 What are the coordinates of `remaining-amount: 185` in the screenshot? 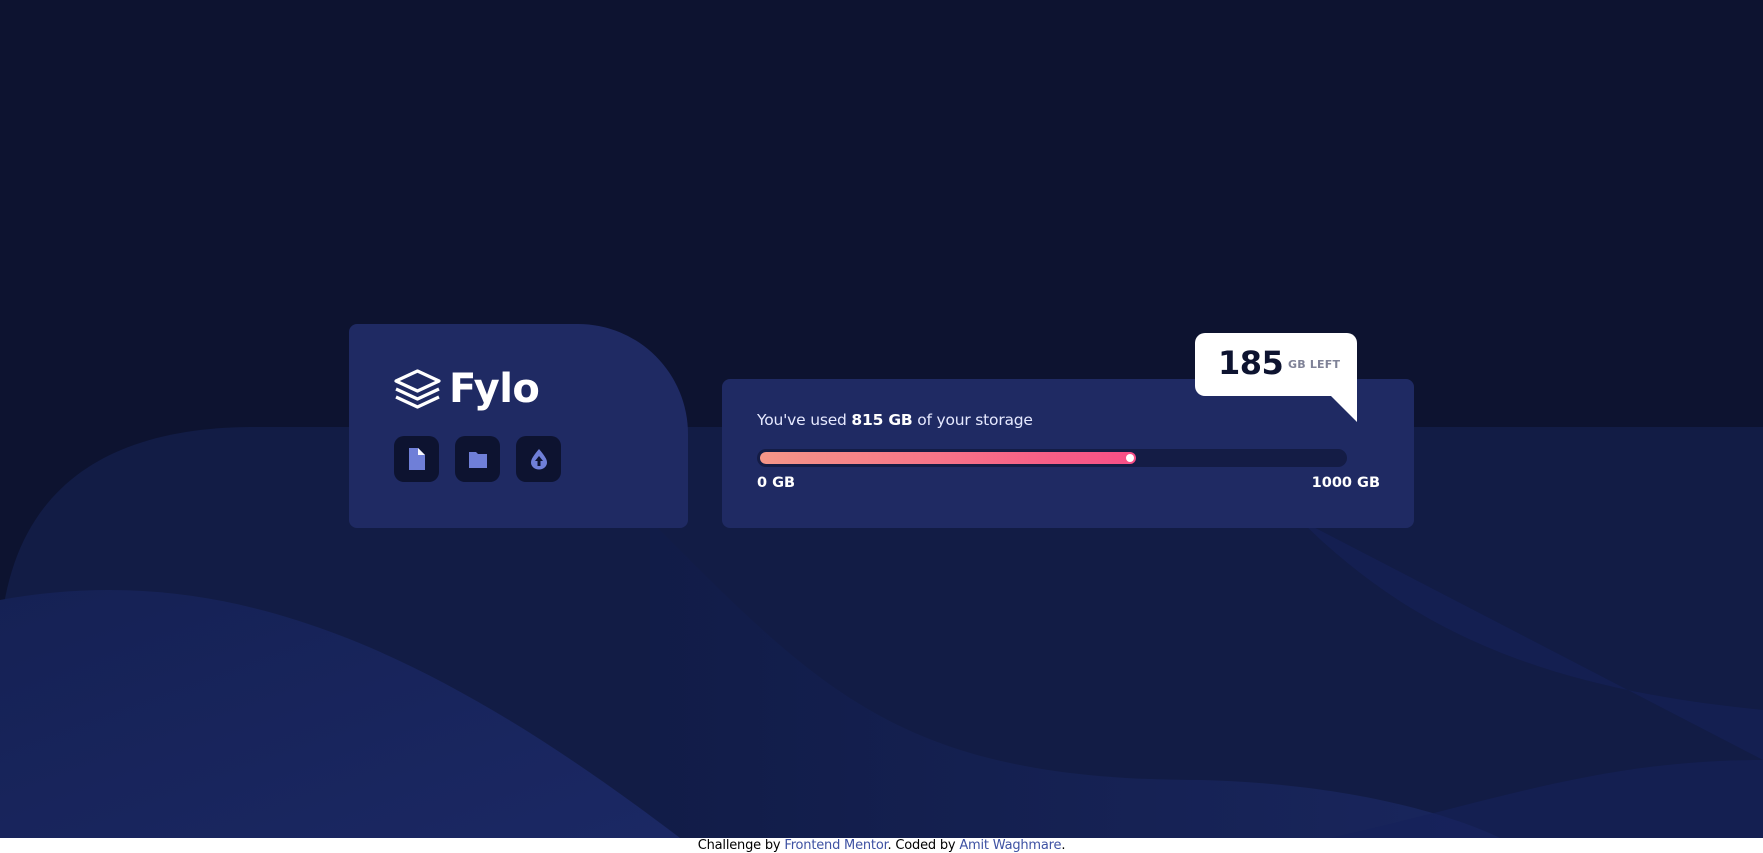 It's located at (1251, 363).